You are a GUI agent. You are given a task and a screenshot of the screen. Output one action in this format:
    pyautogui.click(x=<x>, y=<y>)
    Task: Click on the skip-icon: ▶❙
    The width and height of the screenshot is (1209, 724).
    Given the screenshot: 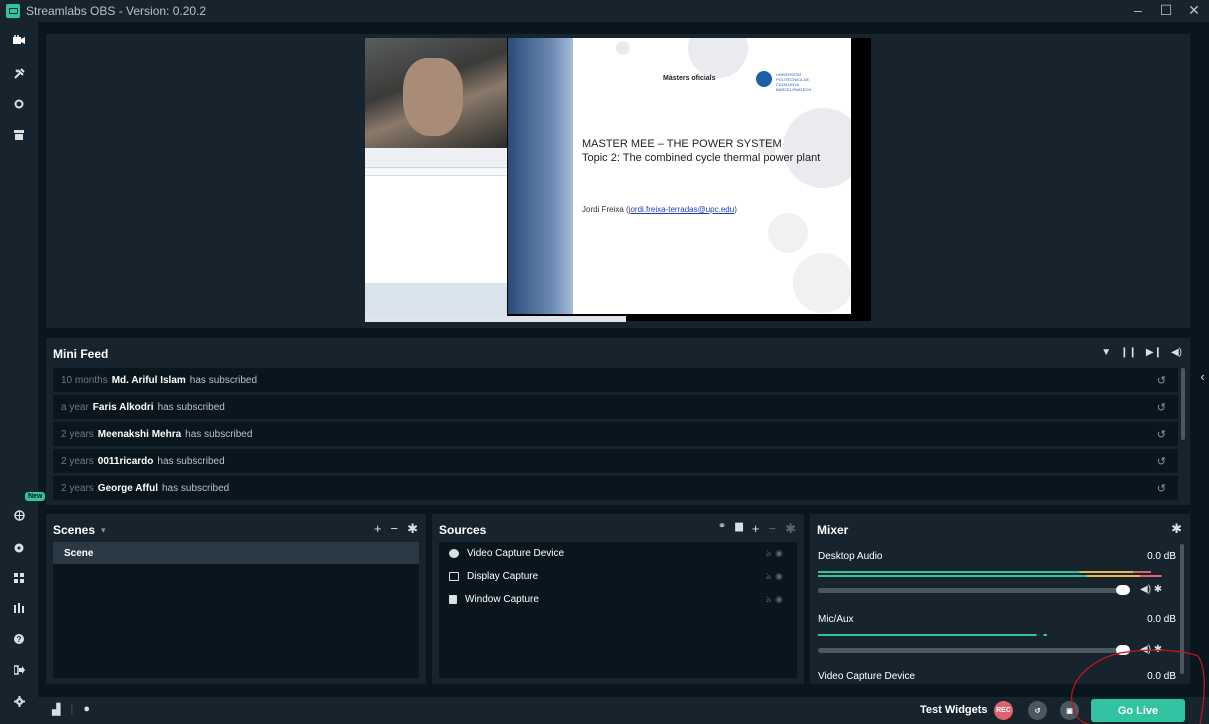 What is the action you would take?
    pyautogui.click(x=1154, y=352)
    